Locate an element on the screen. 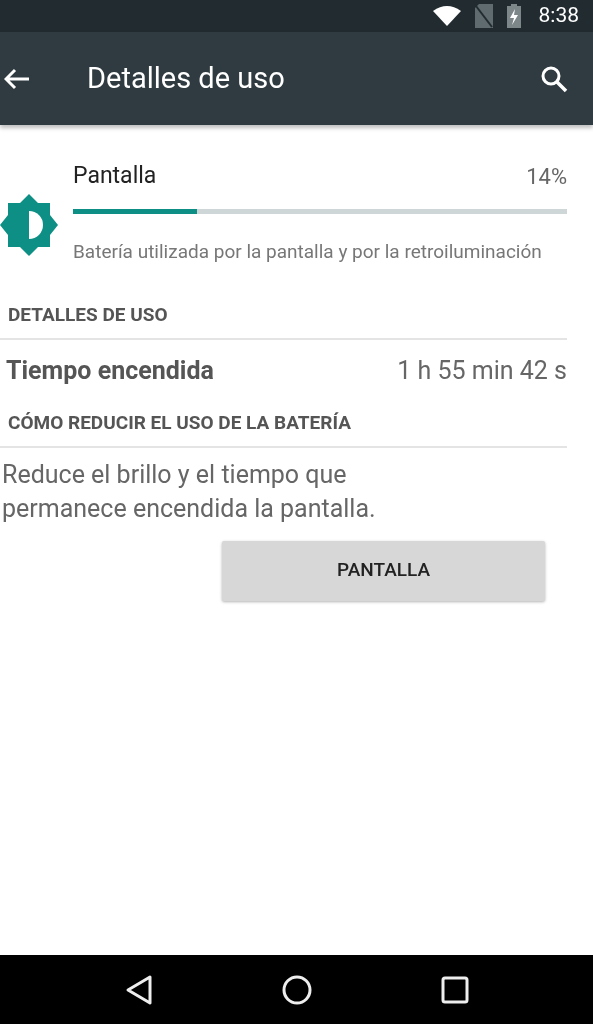 The height and width of the screenshot is (1024, 593). row-label: Tiempo encendida is located at coordinates (110, 370).